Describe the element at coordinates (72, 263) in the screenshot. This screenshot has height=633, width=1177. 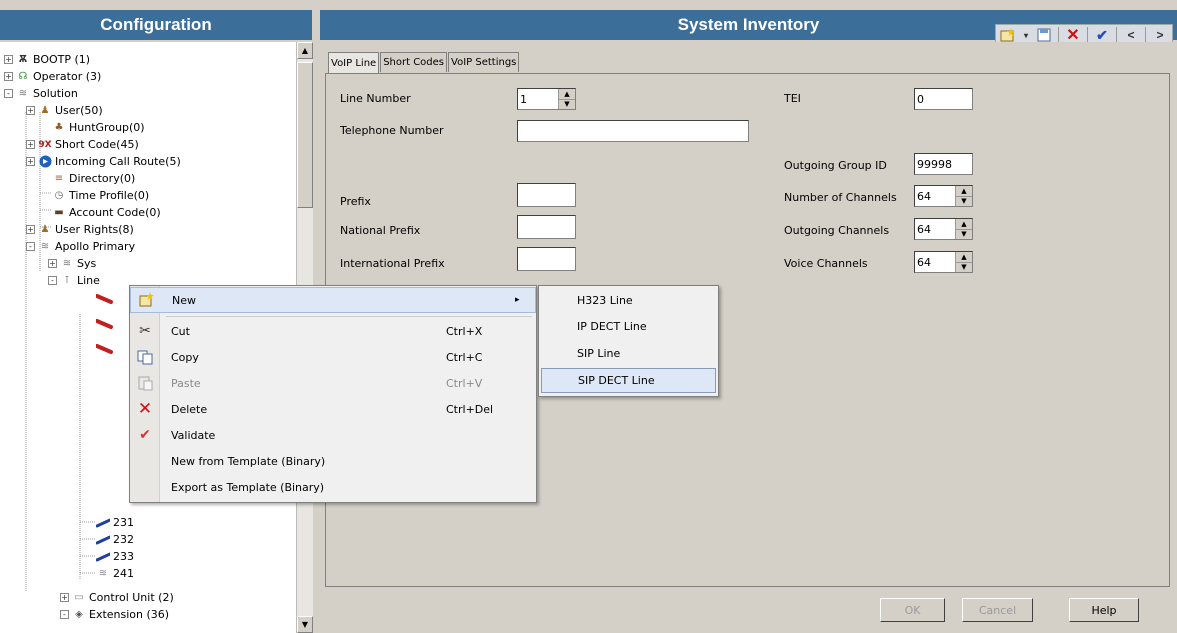
I see `tree-item-system: + ≋ Sys` at that location.